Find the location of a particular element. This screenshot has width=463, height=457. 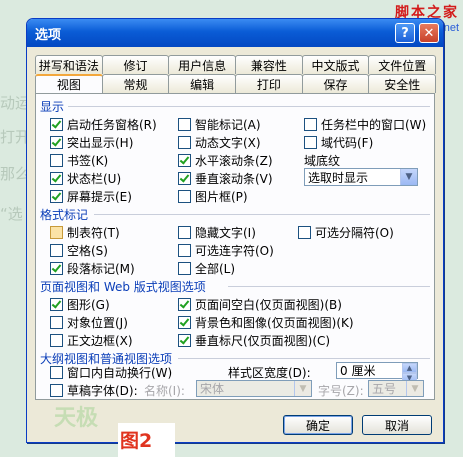

font-name-value: 宋体 is located at coordinates (212, 389).